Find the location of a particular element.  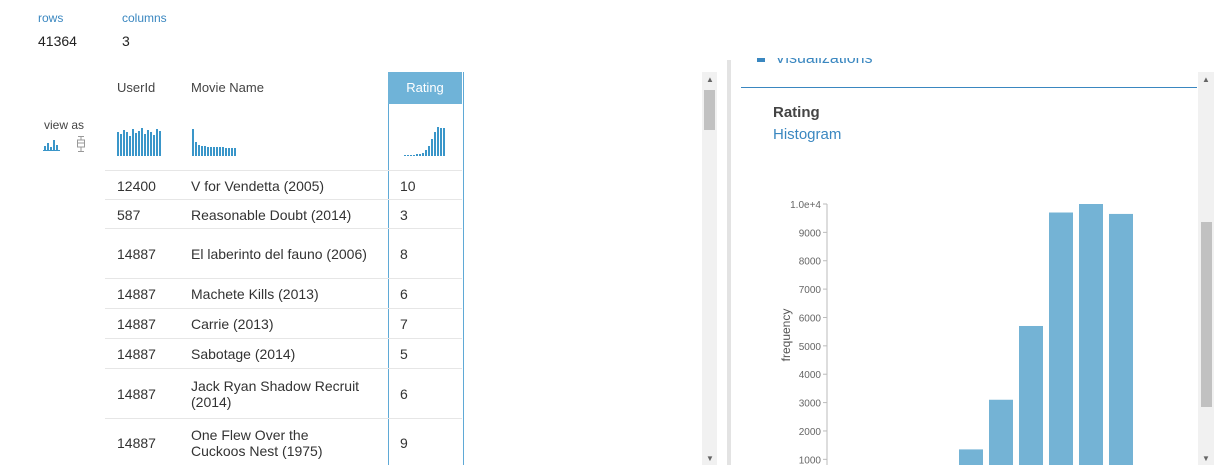

panel-divider is located at coordinates (729, 262).